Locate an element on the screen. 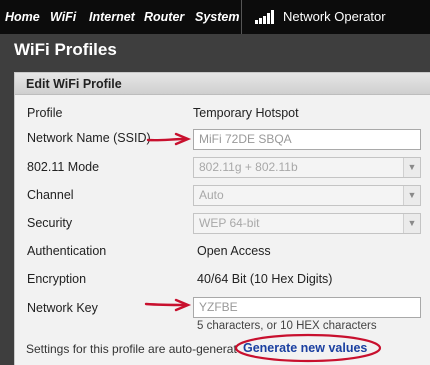  security-select-value: WEP 64-bit is located at coordinates (229, 223).